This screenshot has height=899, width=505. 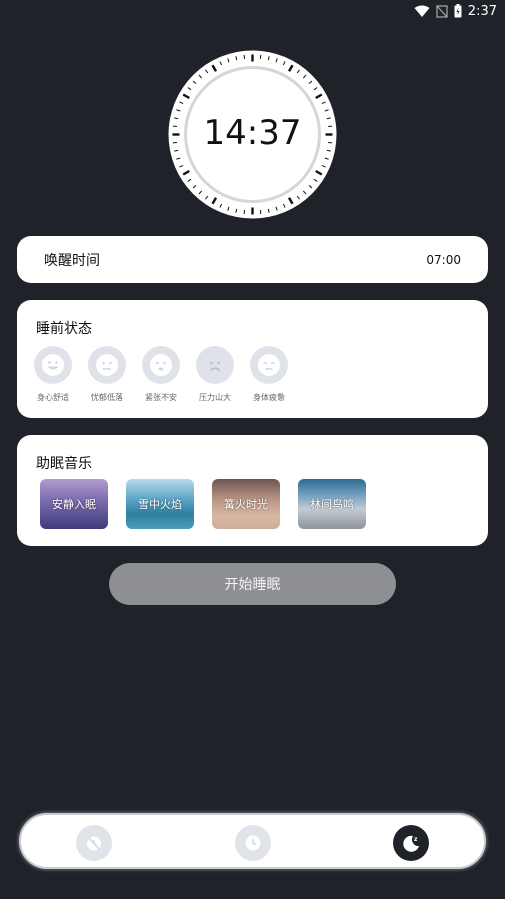 I want to click on sleep-state-card: 睡前状态 身心舒适 忧郁低落 紧张不安 压力山大 身体疲惫, so click(x=252, y=359).